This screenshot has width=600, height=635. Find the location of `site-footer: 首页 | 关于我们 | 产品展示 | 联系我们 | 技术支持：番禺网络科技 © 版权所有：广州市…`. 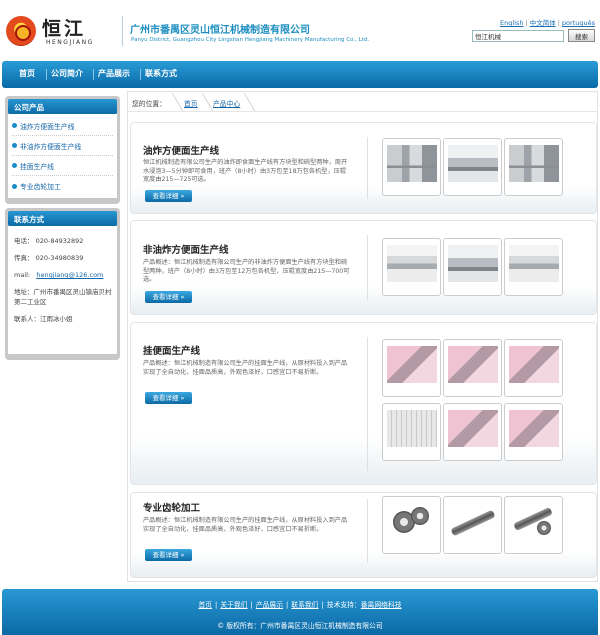

site-footer: 首页 | 关于我们 | 产品展示 | 联系我们 | 技术支持：番禺网络科技 © 版权所有：广州市… is located at coordinates (300, 612).